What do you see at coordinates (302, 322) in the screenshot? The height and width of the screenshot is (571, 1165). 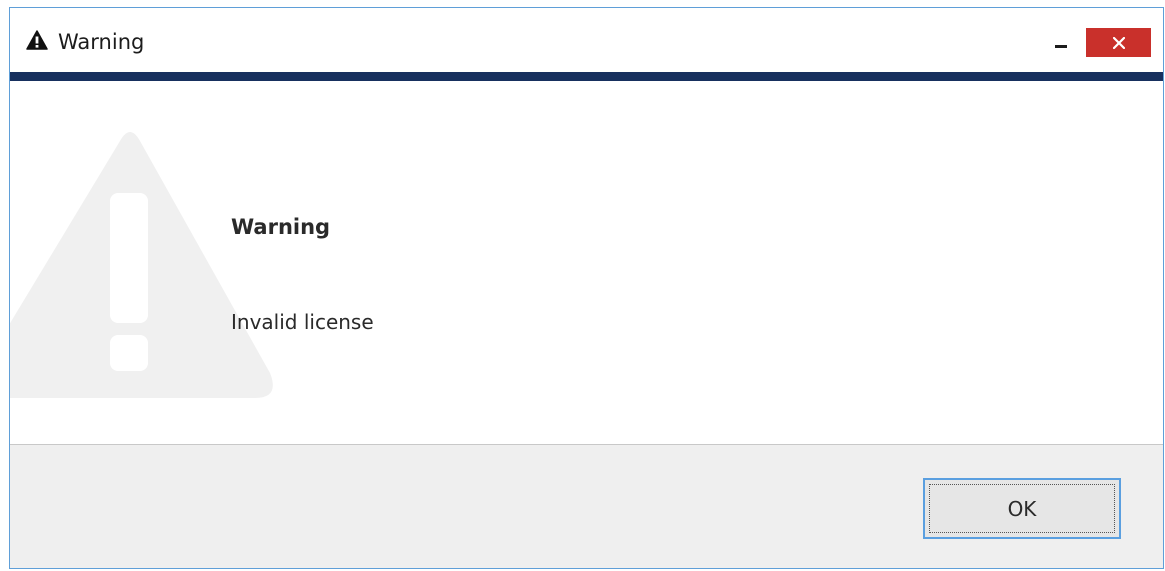 I see `message-body: Invalid license` at bounding box center [302, 322].